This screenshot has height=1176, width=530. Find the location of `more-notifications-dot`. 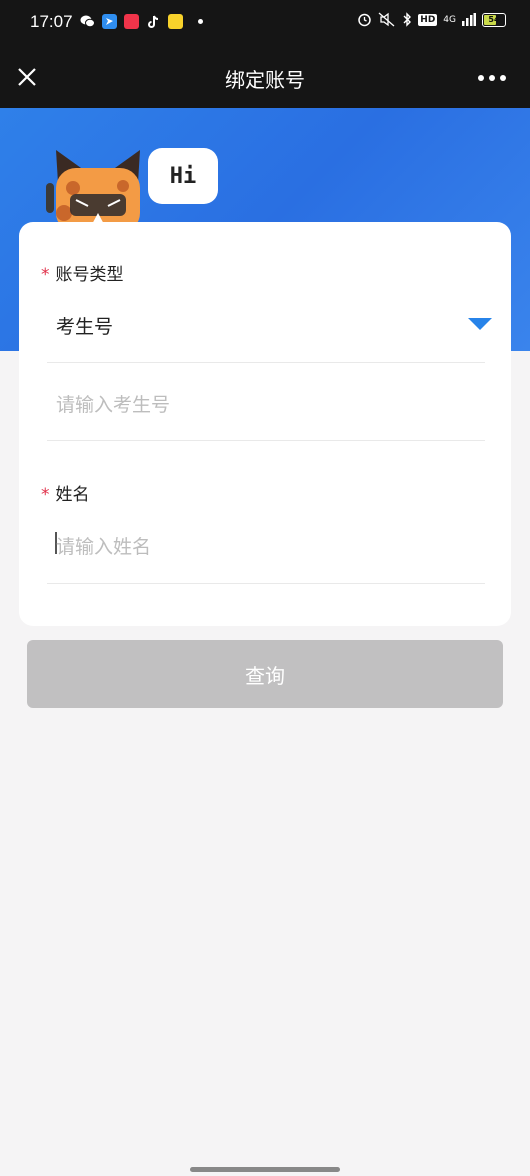

more-notifications-dot is located at coordinates (200, 21).